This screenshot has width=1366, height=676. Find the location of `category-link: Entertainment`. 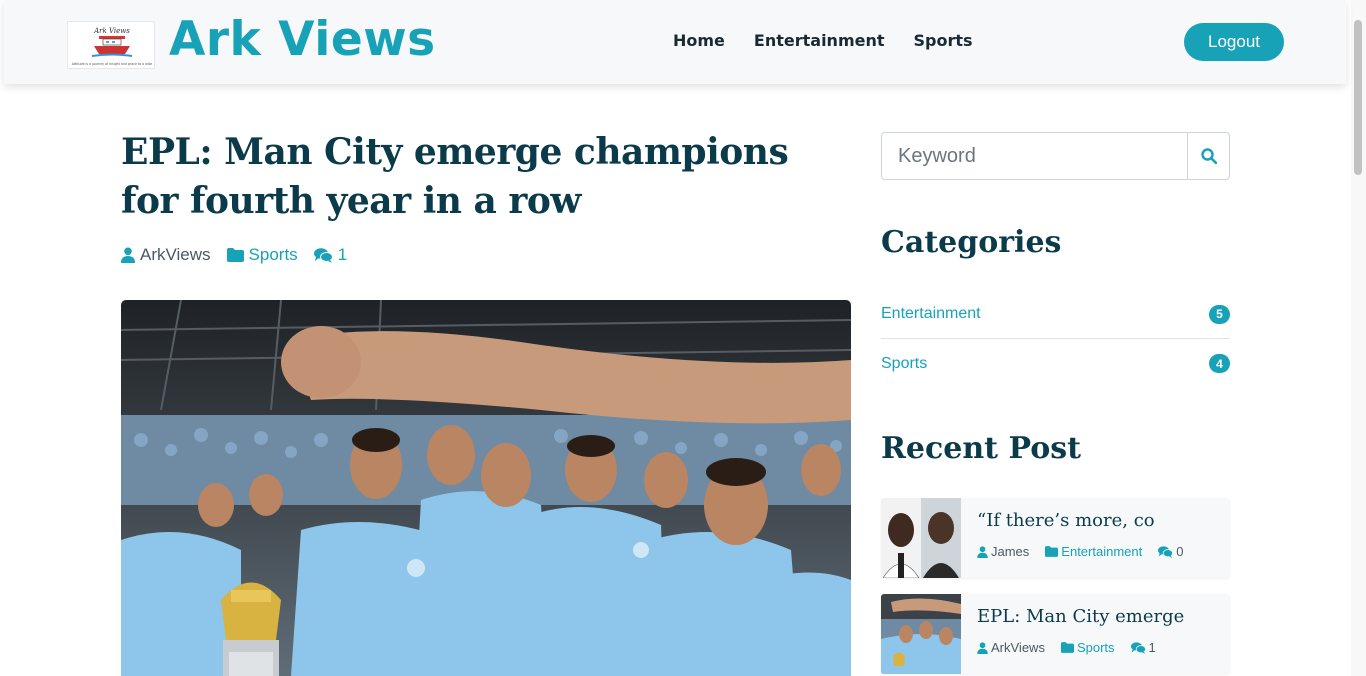

category-link: Entertainment is located at coordinates (1101, 551).